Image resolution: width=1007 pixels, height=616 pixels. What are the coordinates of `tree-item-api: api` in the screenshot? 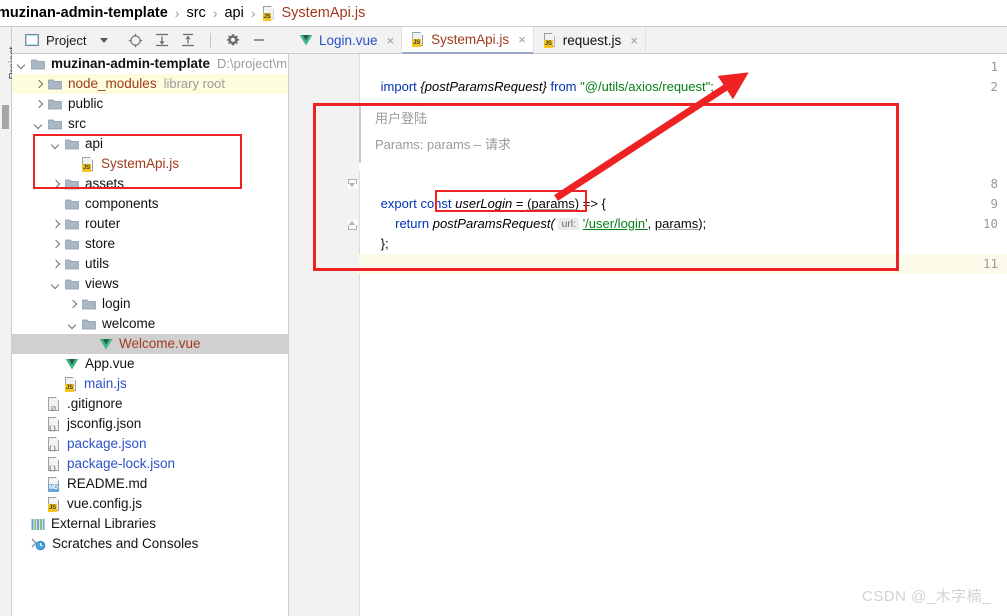 It's located at (150, 144).